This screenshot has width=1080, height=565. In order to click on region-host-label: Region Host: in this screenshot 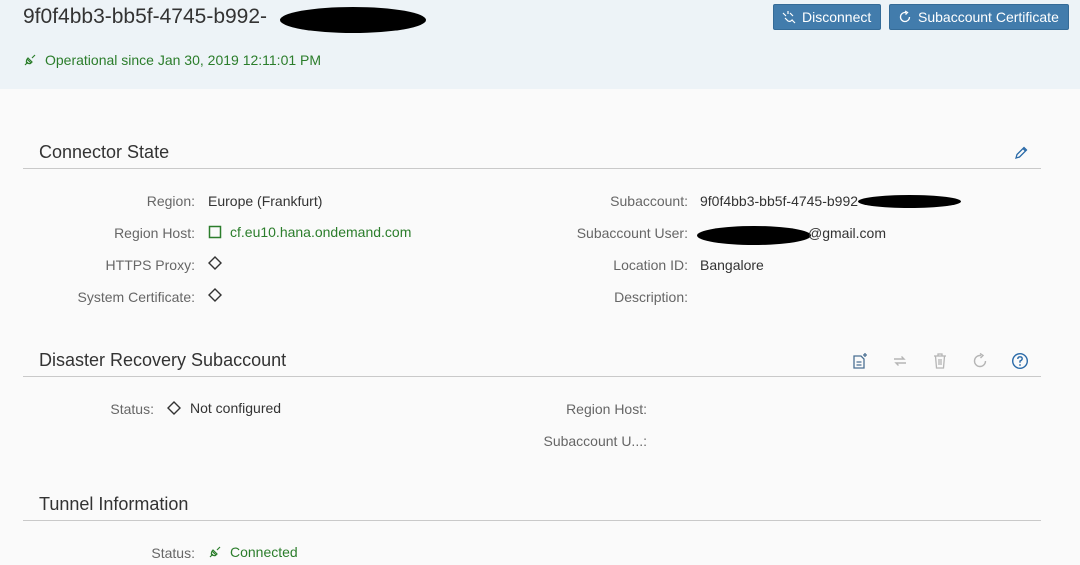, I will do `click(154, 233)`.